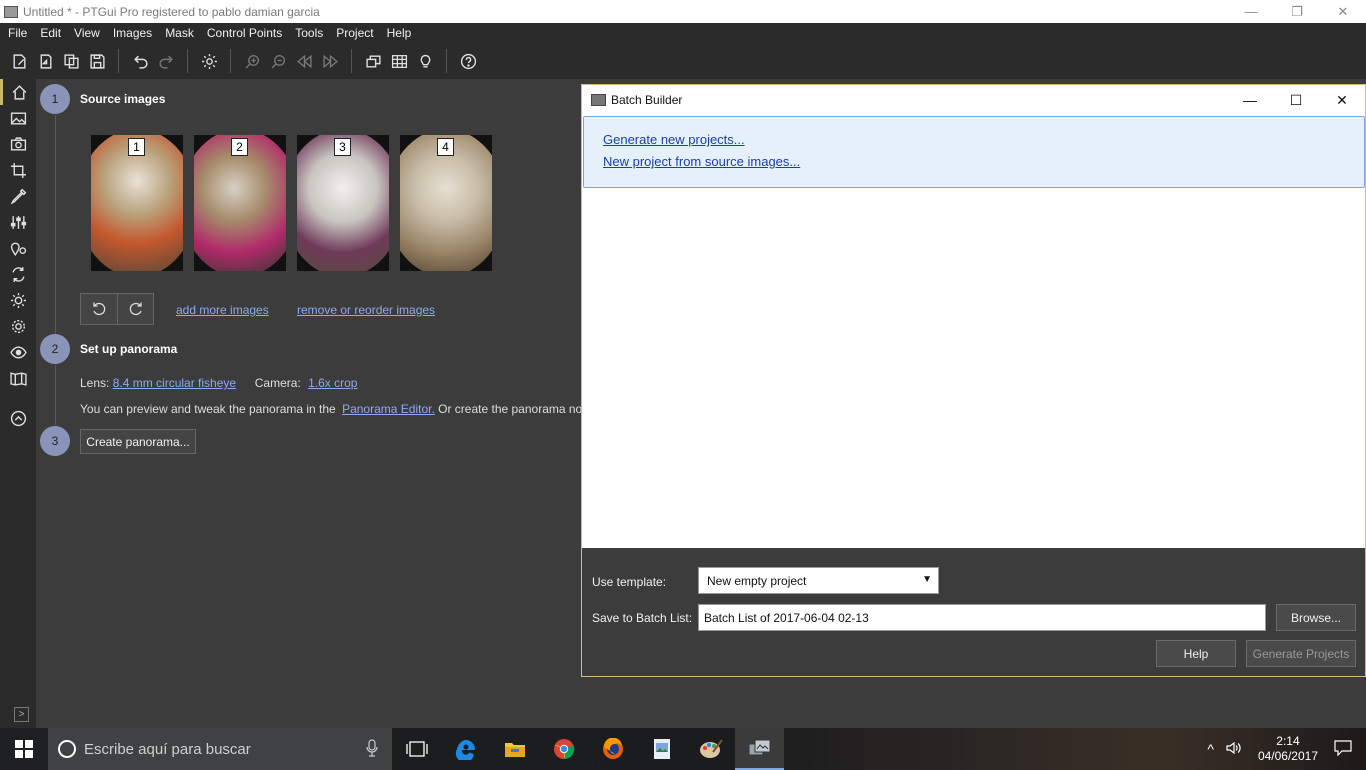 This screenshot has width=1366, height=770. I want to click on add-more-images-link: add more images, so click(222, 310).